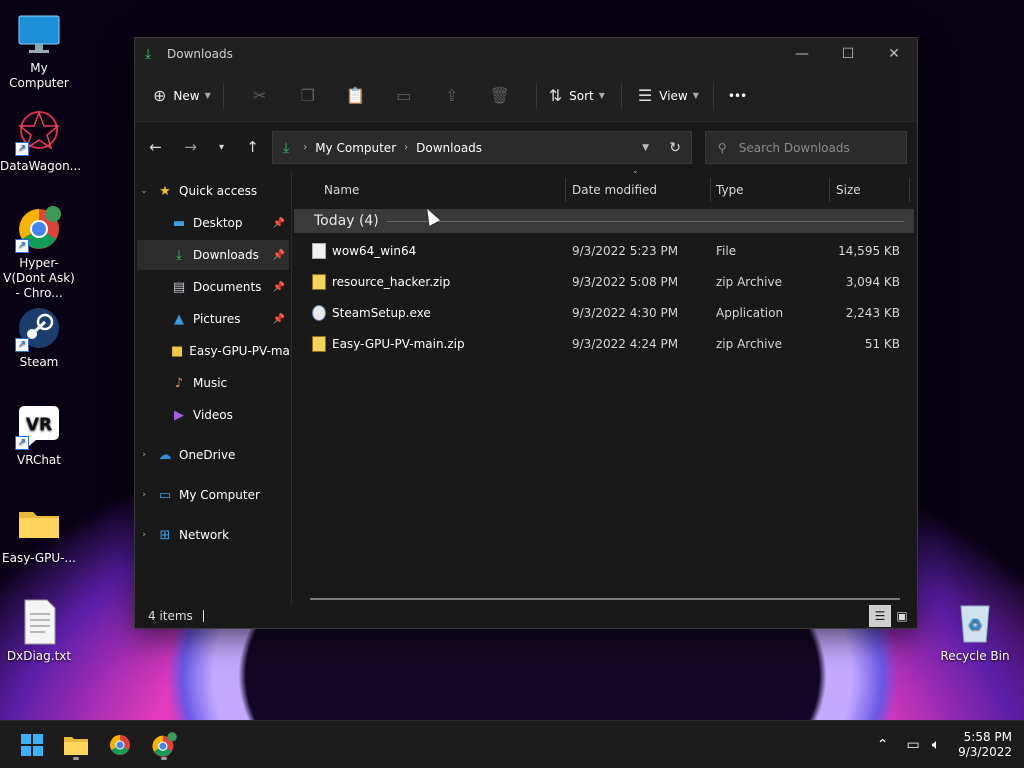 The height and width of the screenshot is (768, 1024). What do you see at coordinates (947, 744) in the screenshot?
I see `system-tray: ⌃ ▭ 🔈︎ 5:58 PM 9/3/2022` at bounding box center [947, 744].